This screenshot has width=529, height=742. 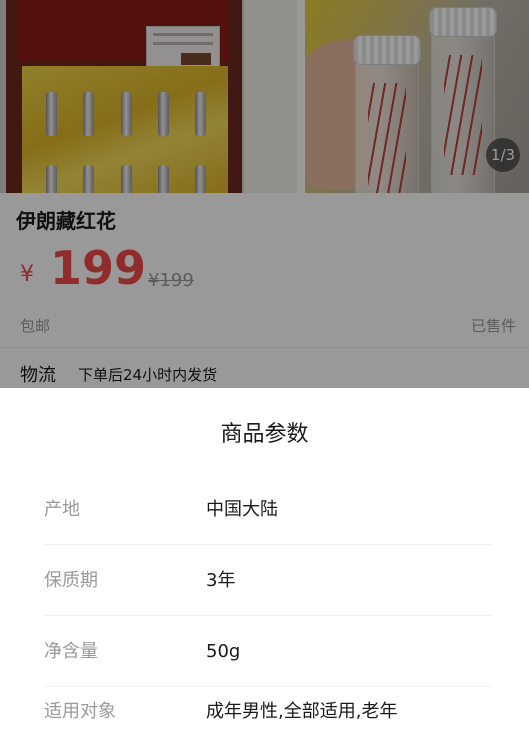 I want to click on param-label: 产地, so click(x=62, y=509).